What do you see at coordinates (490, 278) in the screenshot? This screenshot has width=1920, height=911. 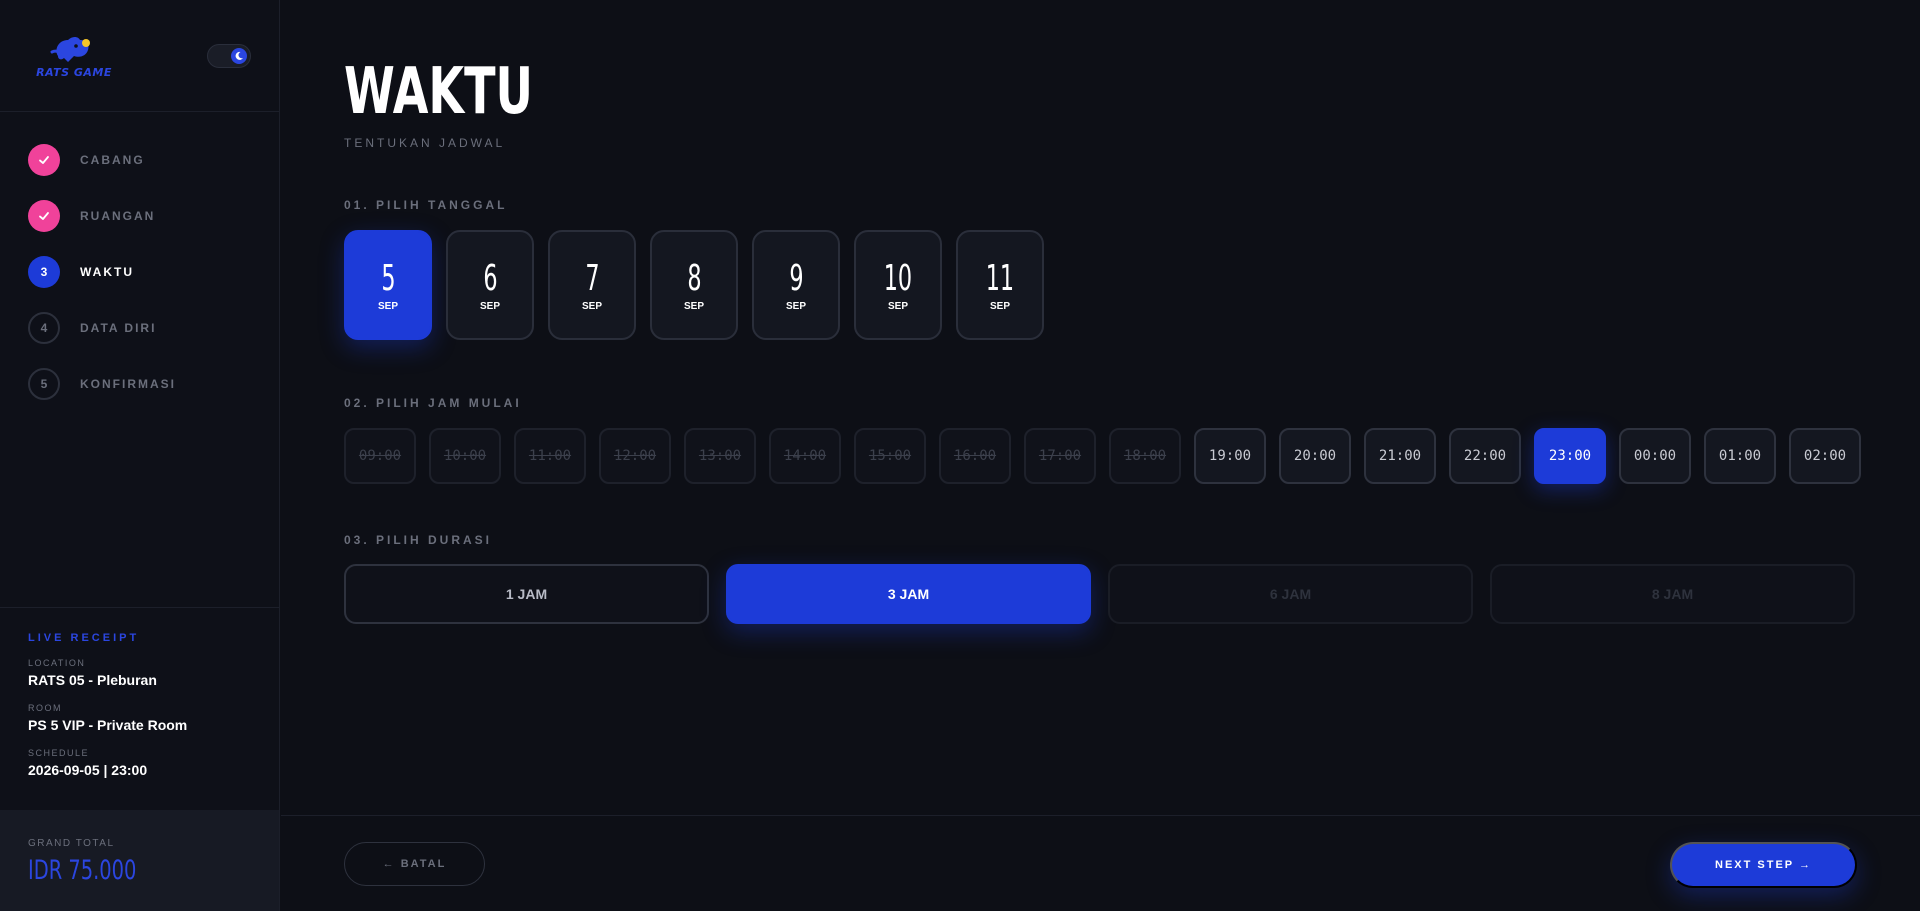 I see `date-day: 6` at bounding box center [490, 278].